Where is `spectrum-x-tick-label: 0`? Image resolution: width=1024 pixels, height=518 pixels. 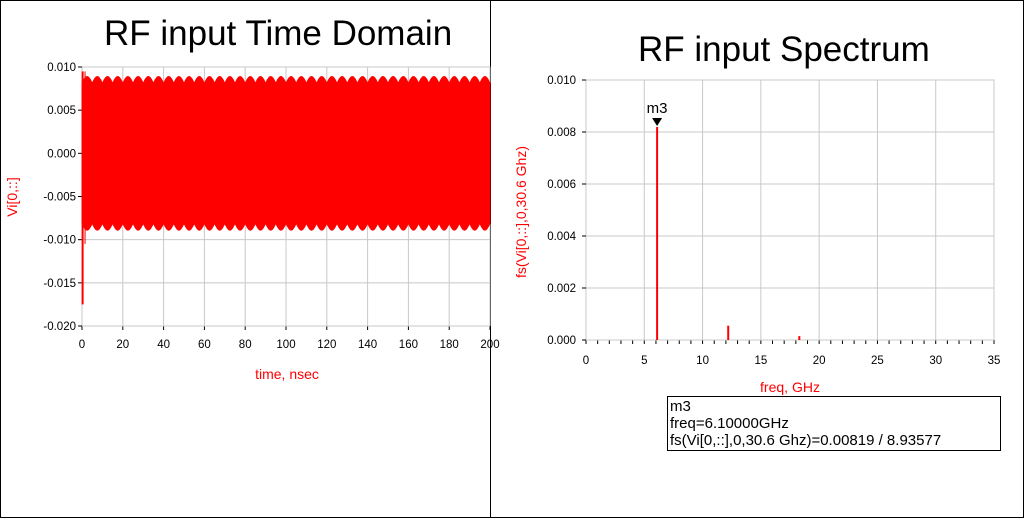
spectrum-x-tick-label: 0 is located at coordinates (586, 361).